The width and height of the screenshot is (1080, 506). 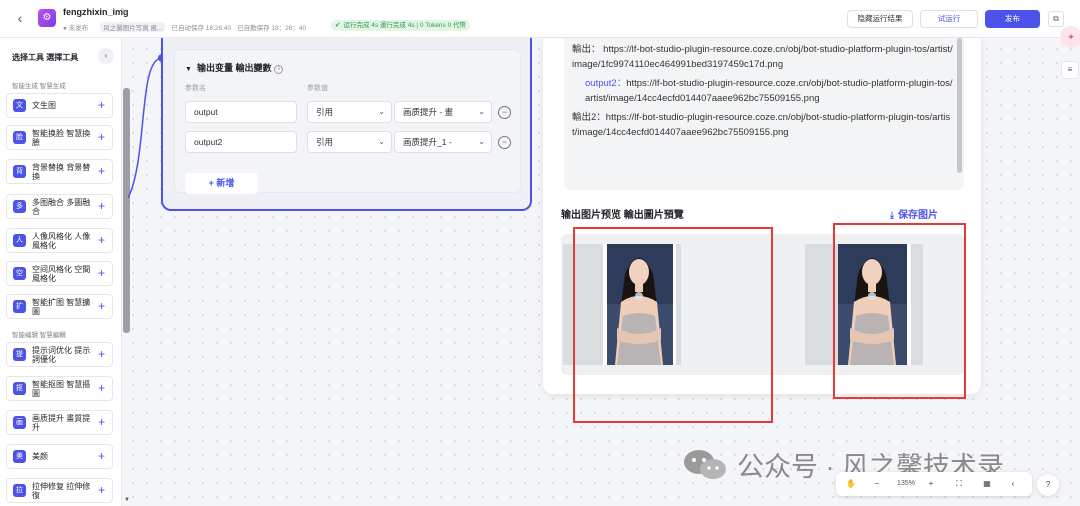 I want to click on tool-item-smart-expand: 扩 智能扩图 智慧擴圖 +, so click(x=59, y=306).